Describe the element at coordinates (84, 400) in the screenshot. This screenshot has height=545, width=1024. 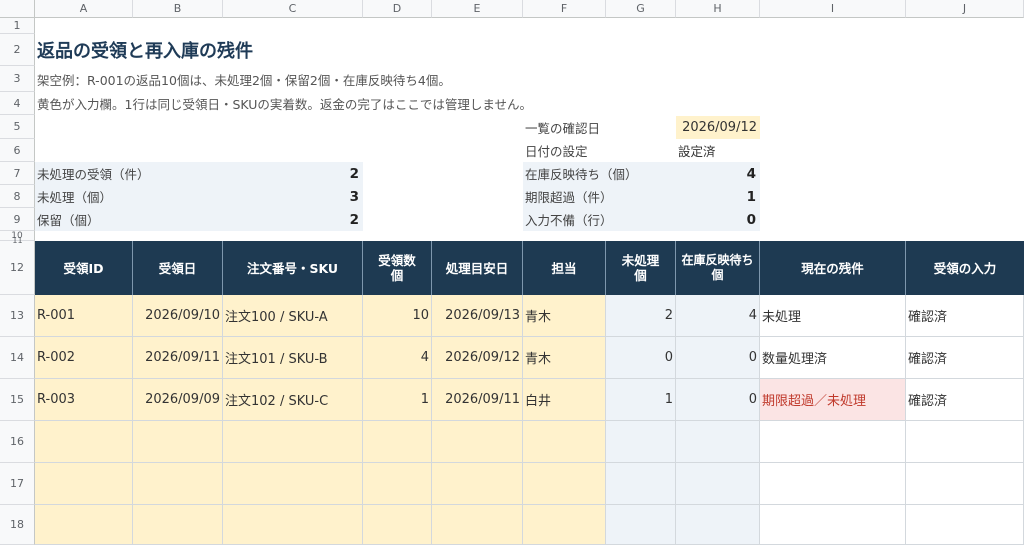
I see `table-cell-id: R-003` at that location.